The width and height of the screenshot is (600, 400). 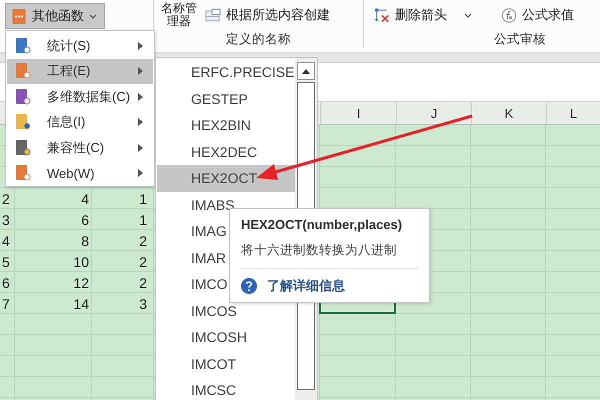 What do you see at coordinates (226, 125) in the screenshot?
I see `menu-item: HEX2BIN` at bounding box center [226, 125].